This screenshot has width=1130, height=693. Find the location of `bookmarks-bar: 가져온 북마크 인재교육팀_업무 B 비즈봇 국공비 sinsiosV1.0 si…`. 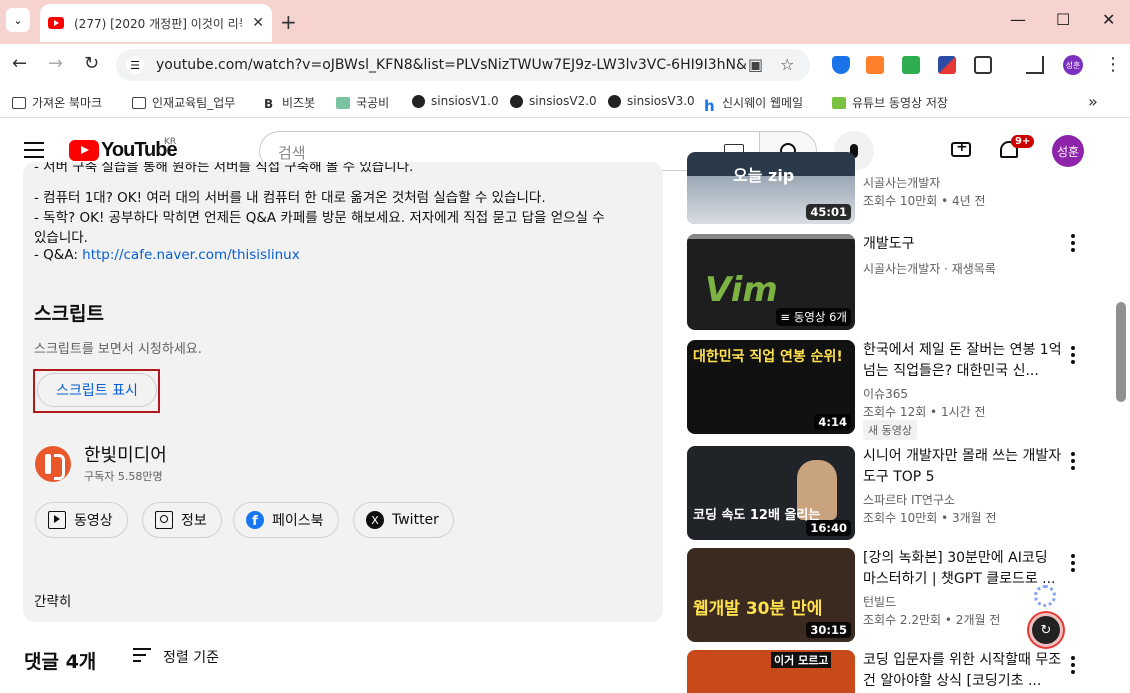

bookmarks-bar: 가져온 북마크 인재교육팀_업무 B 비즈봇 국공비 sinsiosV1.0 si… is located at coordinates (565, 102).